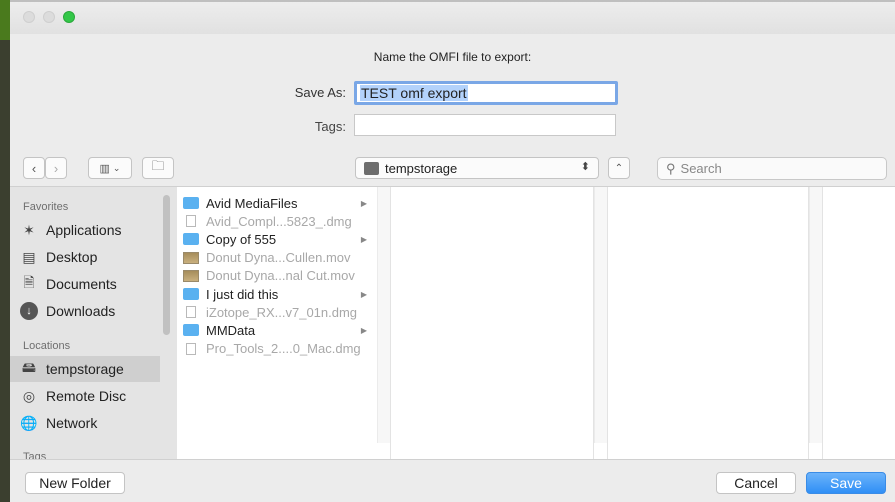  What do you see at coordinates (35, 455) in the screenshot?
I see `sidebar-header-tags: Tags` at bounding box center [35, 455].